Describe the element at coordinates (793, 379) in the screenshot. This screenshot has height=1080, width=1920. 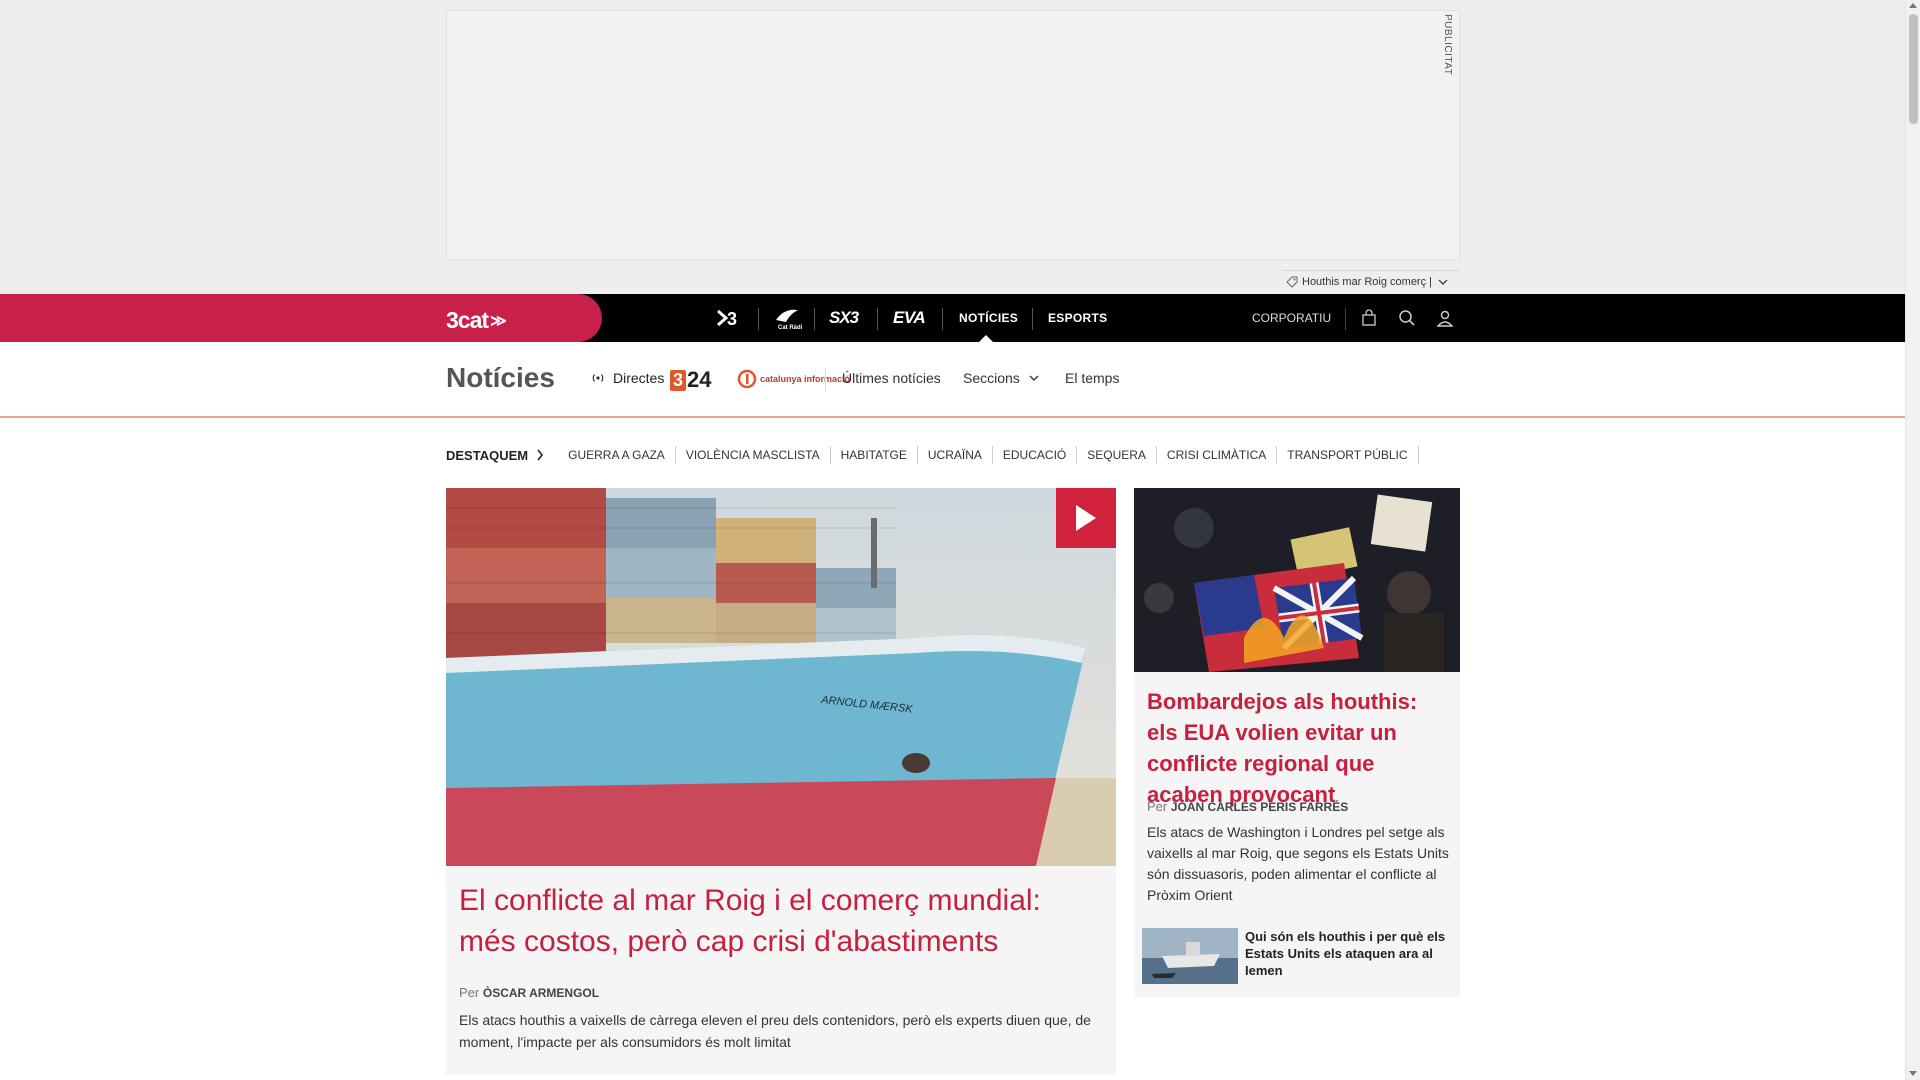
I see `catalunya-informacio-logo: catalunya informació` at that location.